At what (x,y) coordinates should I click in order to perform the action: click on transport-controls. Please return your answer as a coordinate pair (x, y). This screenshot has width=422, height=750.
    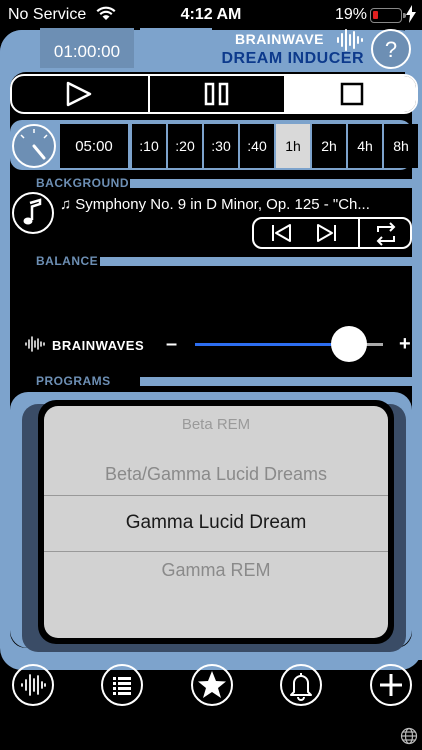
    Looking at the image, I should click on (214, 94).